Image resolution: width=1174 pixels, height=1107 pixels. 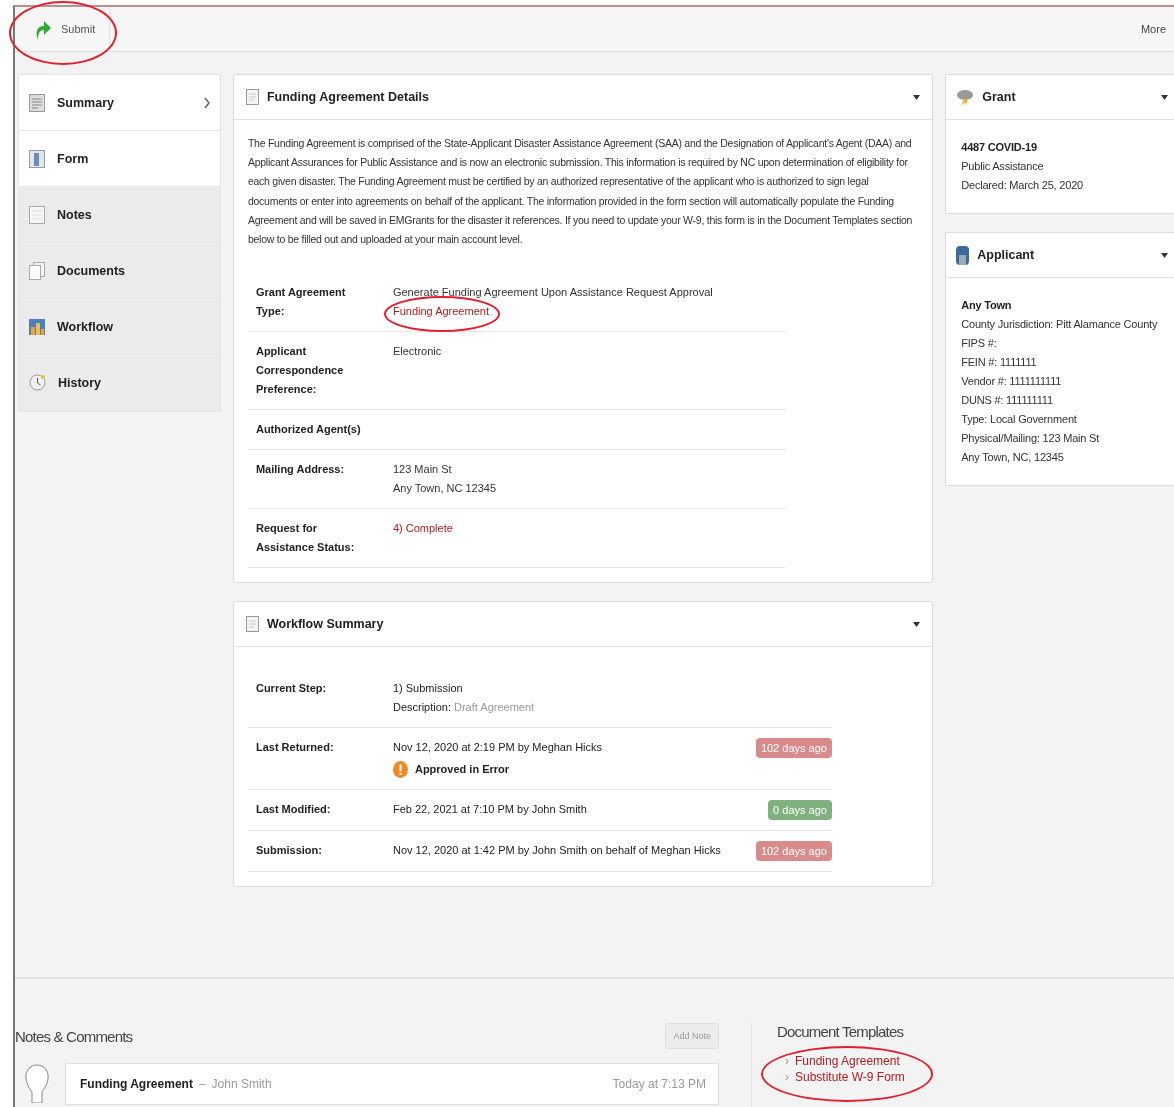 What do you see at coordinates (293, 810) in the screenshot?
I see `field-label: Last Modified:` at bounding box center [293, 810].